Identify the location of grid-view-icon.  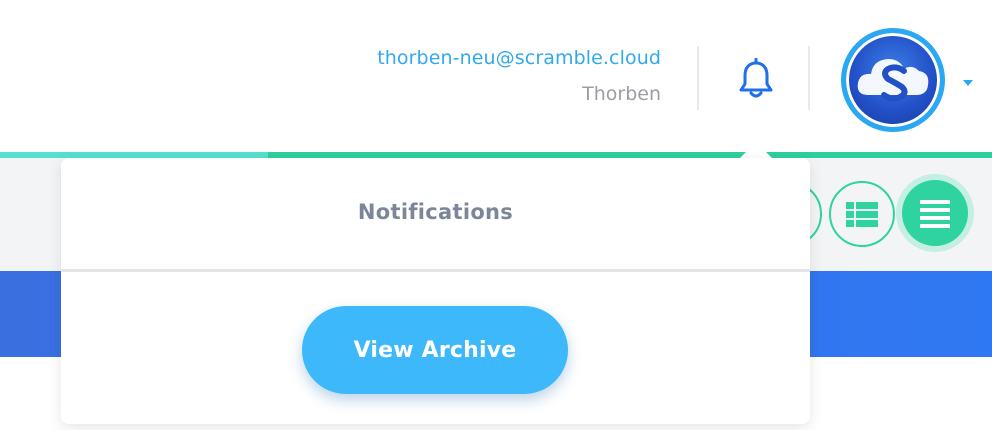
(862, 214).